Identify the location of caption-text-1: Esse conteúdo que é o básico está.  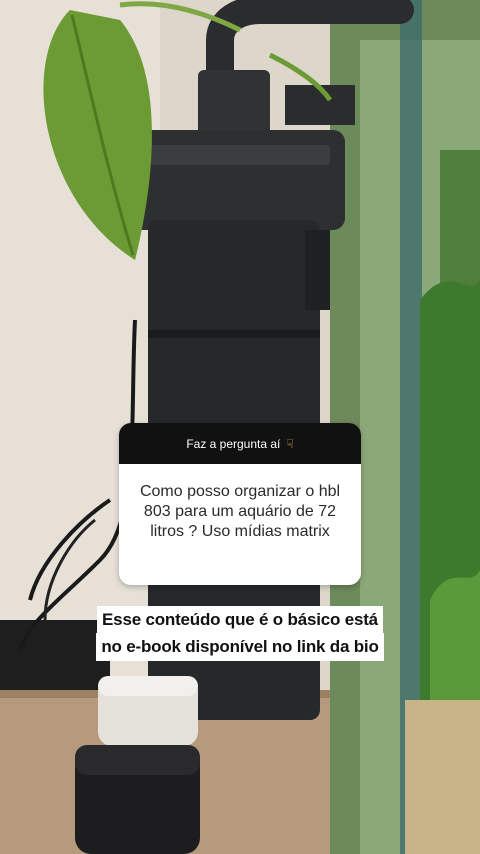
(240, 620).